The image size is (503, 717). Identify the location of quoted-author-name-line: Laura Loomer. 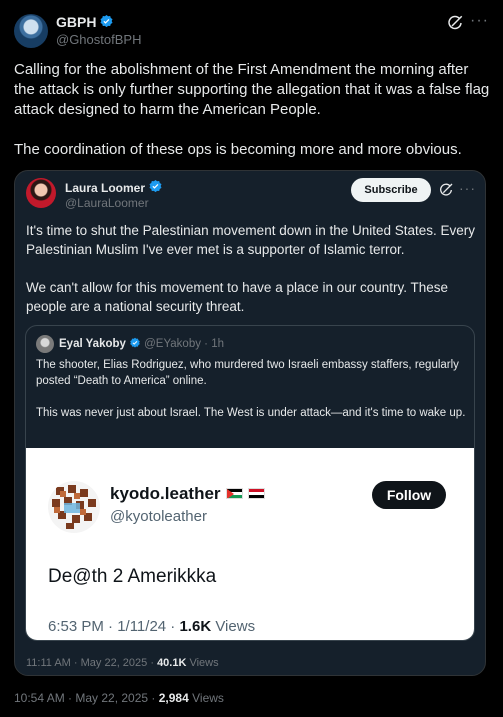
(114, 187).